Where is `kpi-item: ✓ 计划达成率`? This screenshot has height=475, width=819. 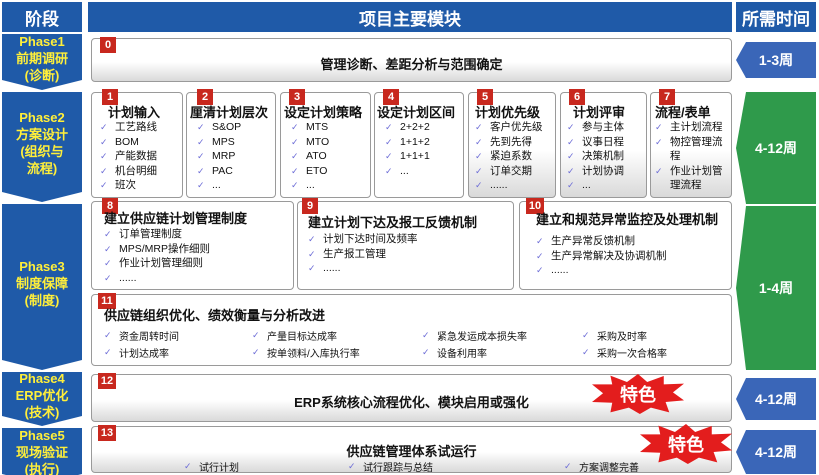 kpi-item: ✓ 计划达成率 is located at coordinates (136, 353).